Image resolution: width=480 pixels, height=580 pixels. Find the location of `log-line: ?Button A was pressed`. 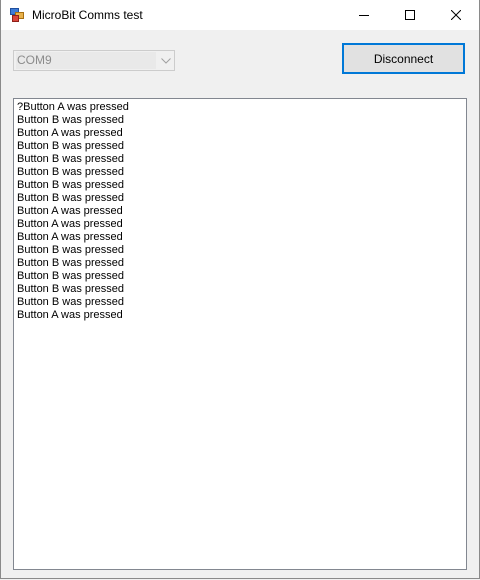

log-line: ?Button A was pressed is located at coordinates (73, 107).